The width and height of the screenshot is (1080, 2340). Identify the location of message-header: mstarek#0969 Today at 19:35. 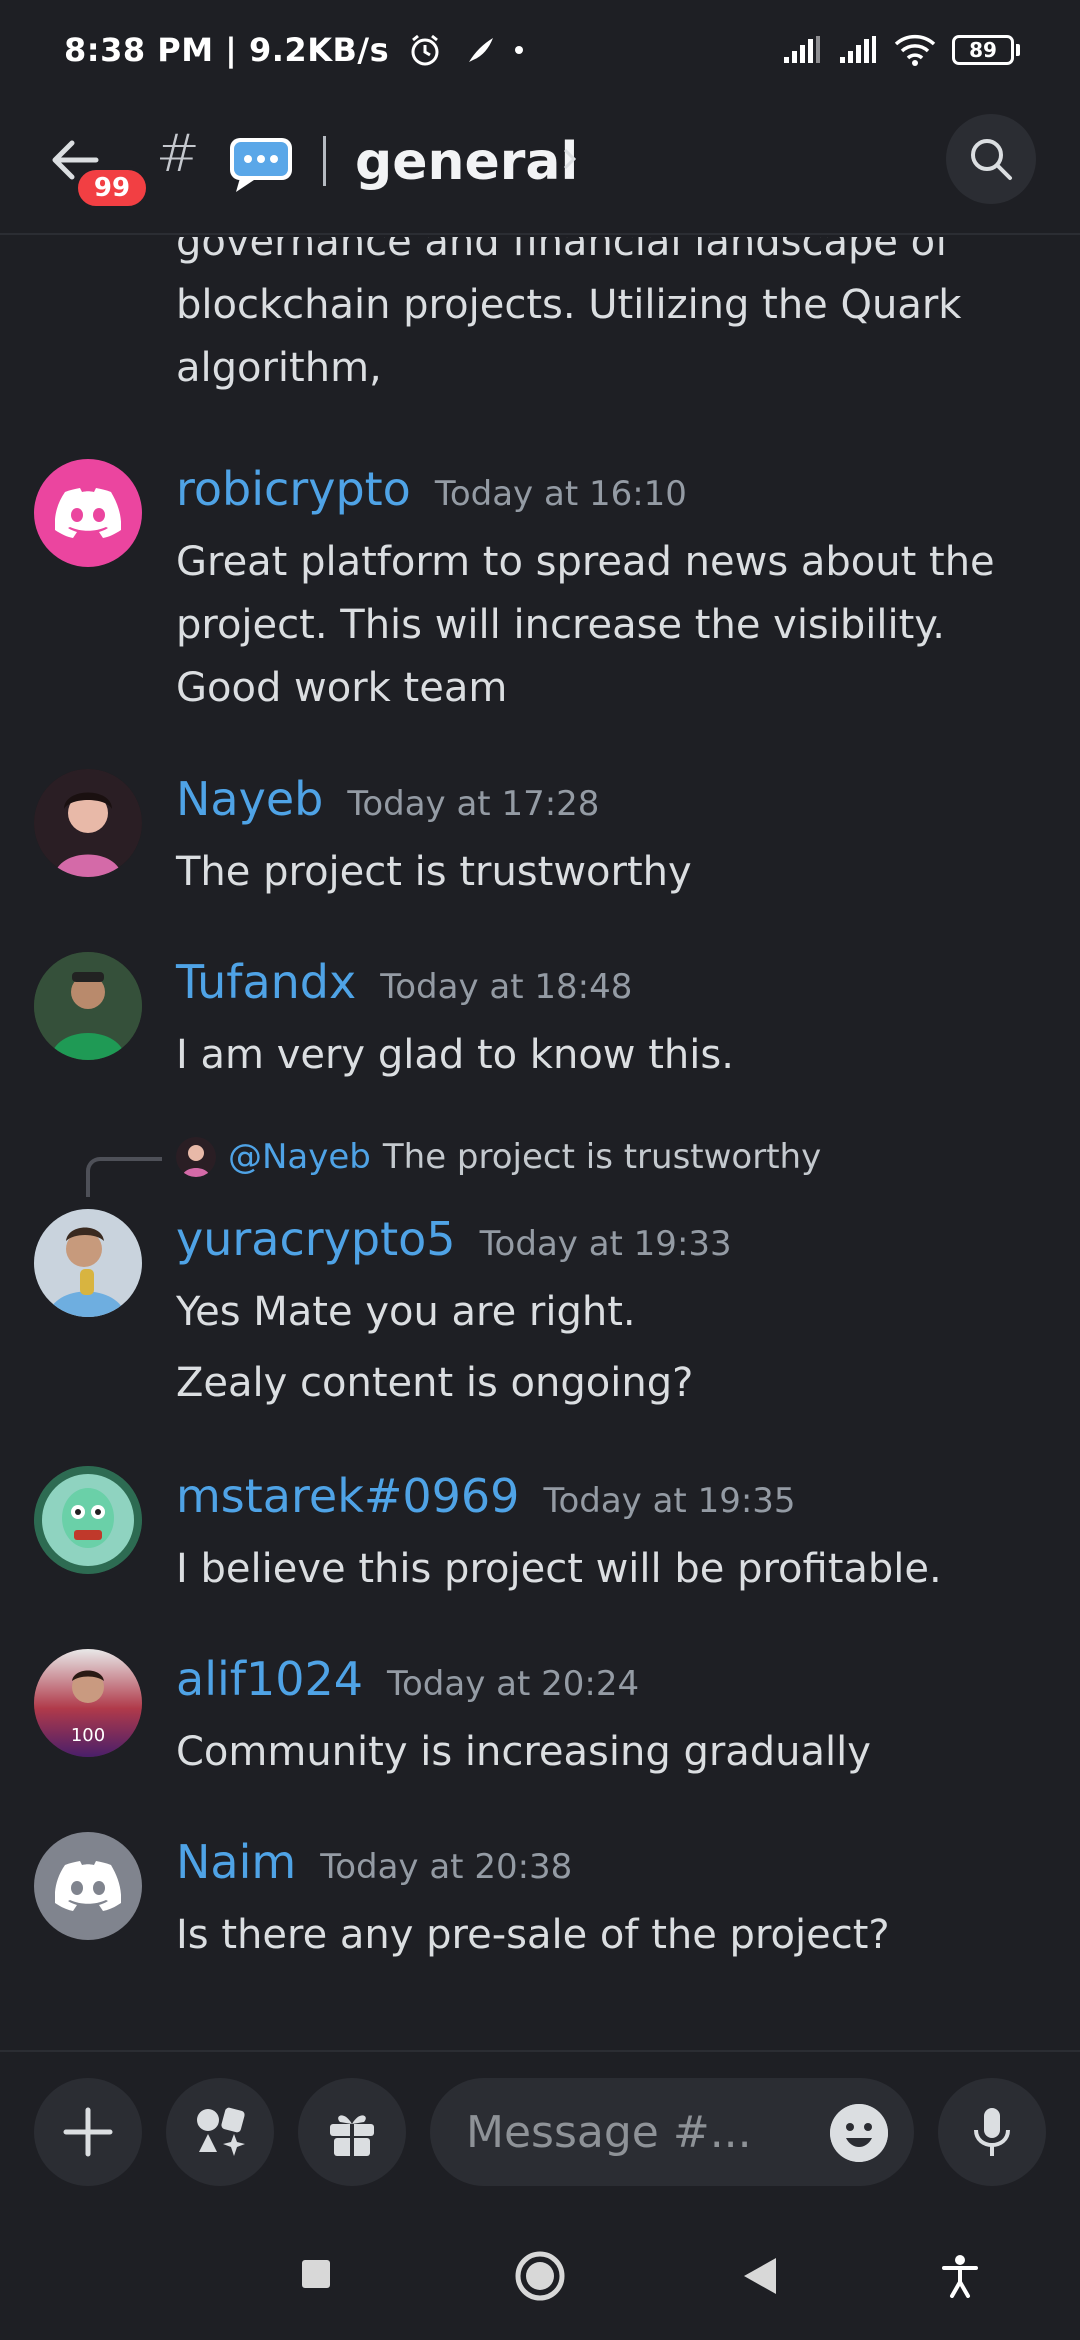
(486, 1496).